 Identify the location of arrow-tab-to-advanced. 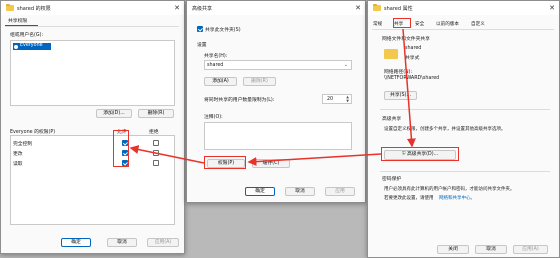
(409, 88).